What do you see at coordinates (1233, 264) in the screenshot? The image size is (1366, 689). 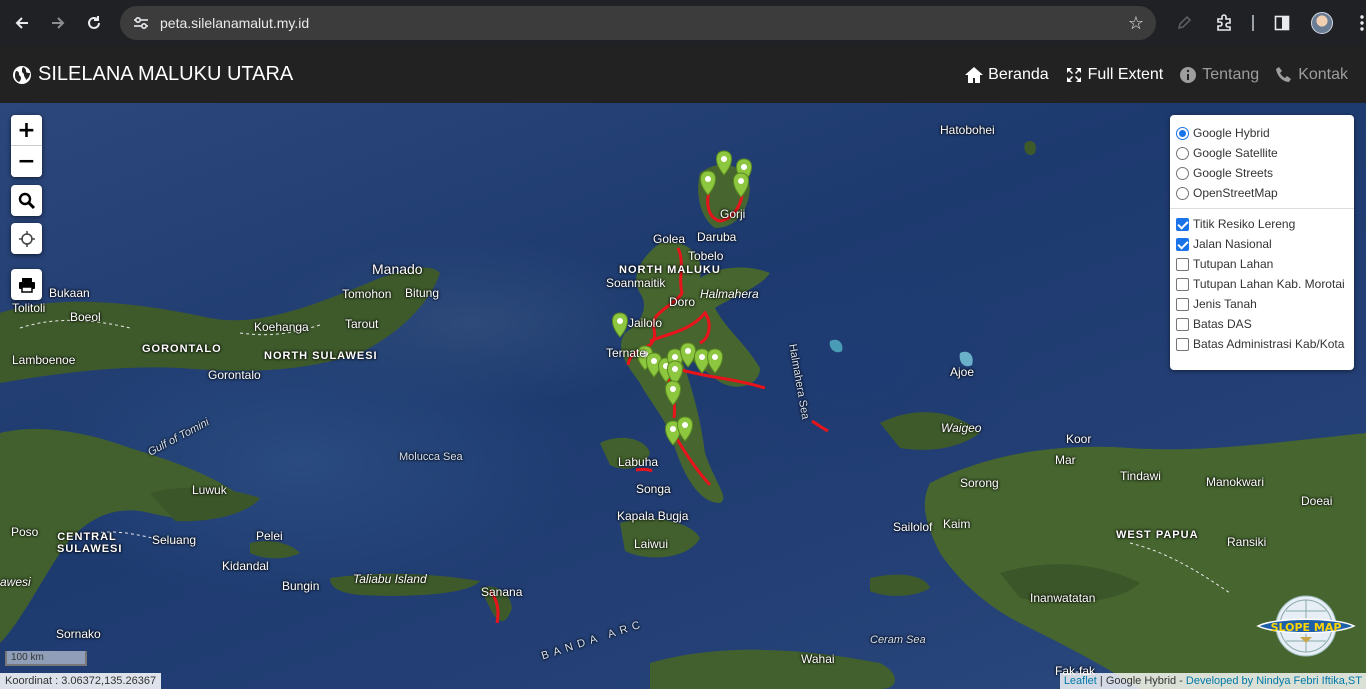 I see `layer-label: Tutupan Lahan` at bounding box center [1233, 264].